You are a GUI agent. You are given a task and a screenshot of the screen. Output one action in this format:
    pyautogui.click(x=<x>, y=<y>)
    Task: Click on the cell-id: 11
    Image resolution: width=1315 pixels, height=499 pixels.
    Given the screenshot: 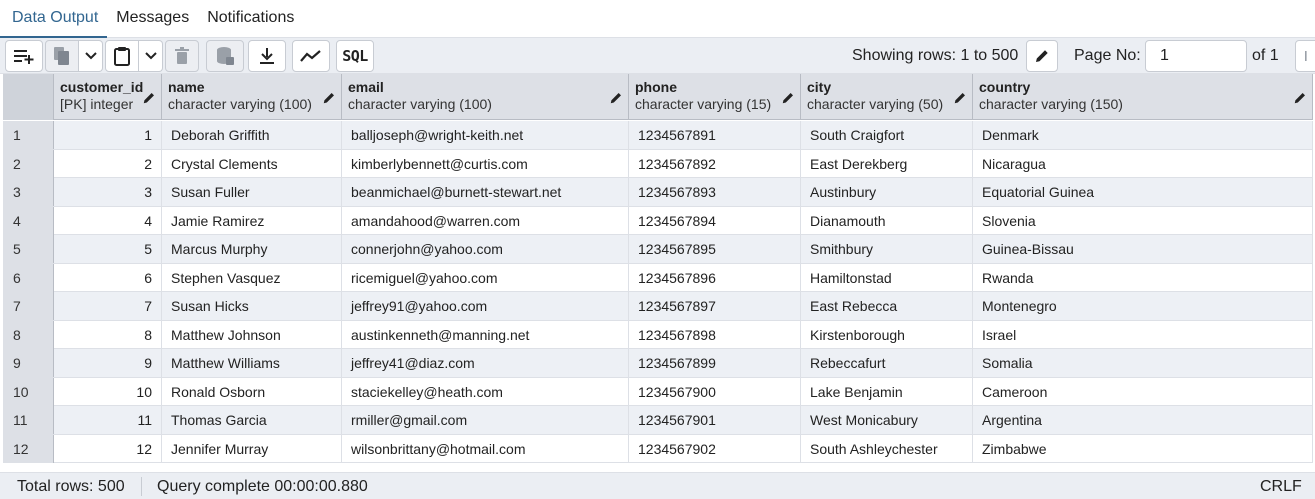 What is the action you would take?
    pyautogui.click(x=108, y=420)
    